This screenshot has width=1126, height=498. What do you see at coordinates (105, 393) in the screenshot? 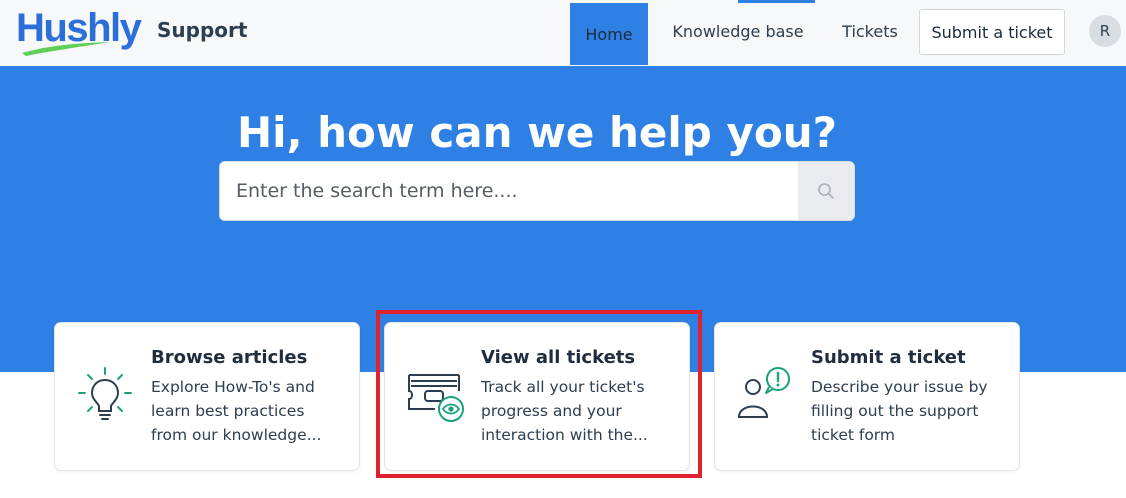
I see `lightbulb-icon` at bounding box center [105, 393].